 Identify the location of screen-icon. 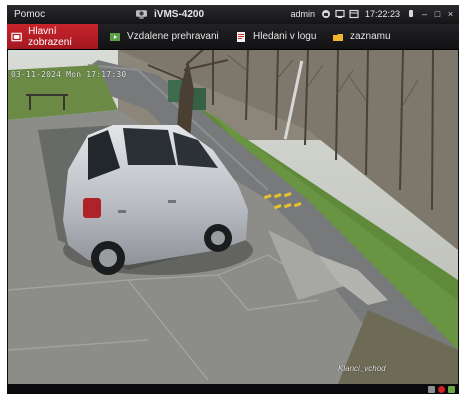
(340, 14).